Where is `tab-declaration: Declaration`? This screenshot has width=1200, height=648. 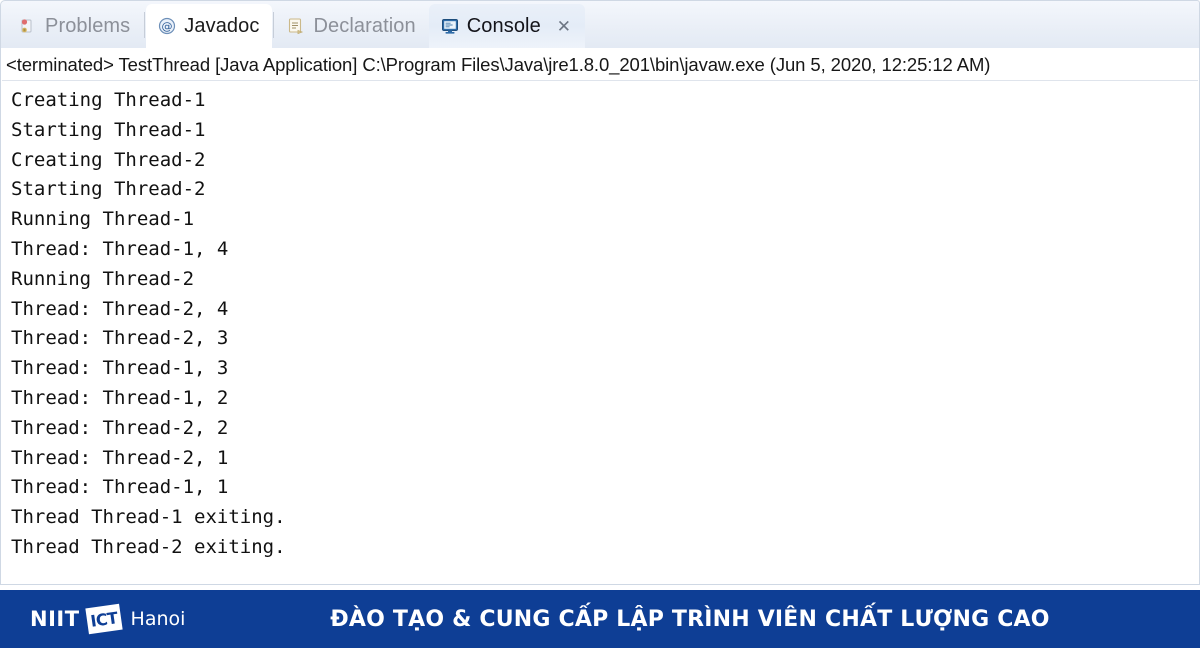
tab-declaration: Declaration is located at coordinates (351, 26).